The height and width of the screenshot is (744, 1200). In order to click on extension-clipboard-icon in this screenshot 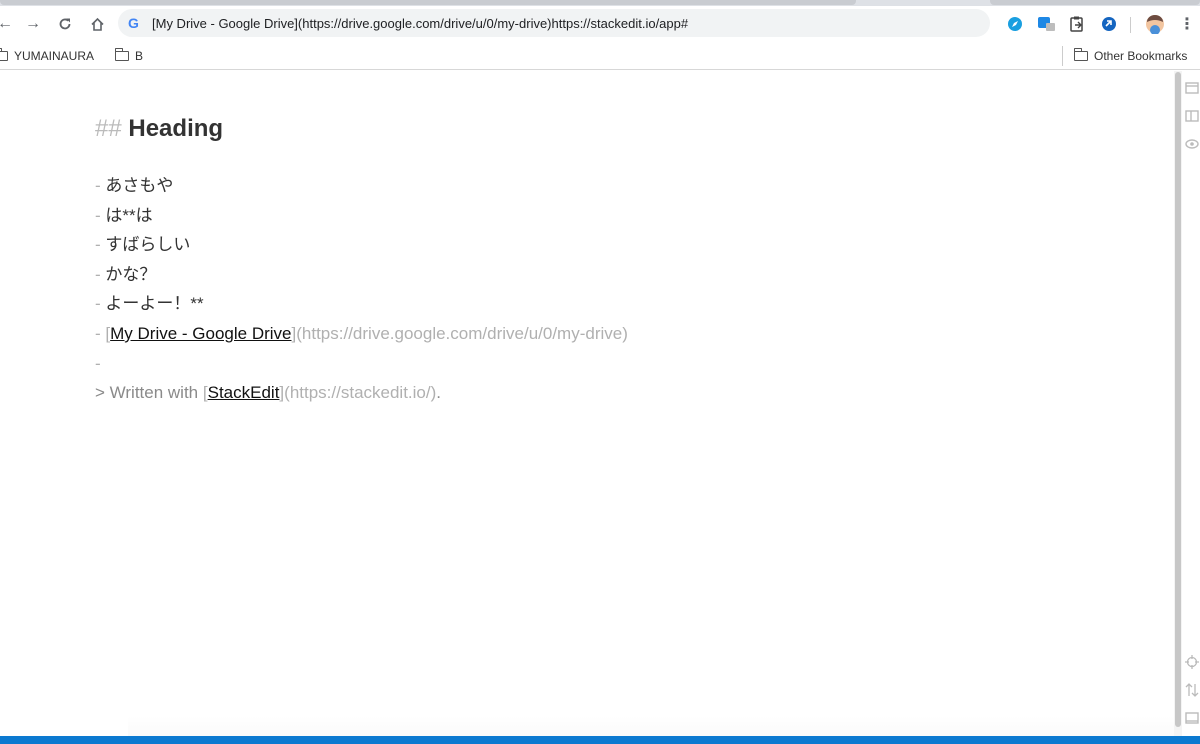, I will do `click(1077, 24)`.